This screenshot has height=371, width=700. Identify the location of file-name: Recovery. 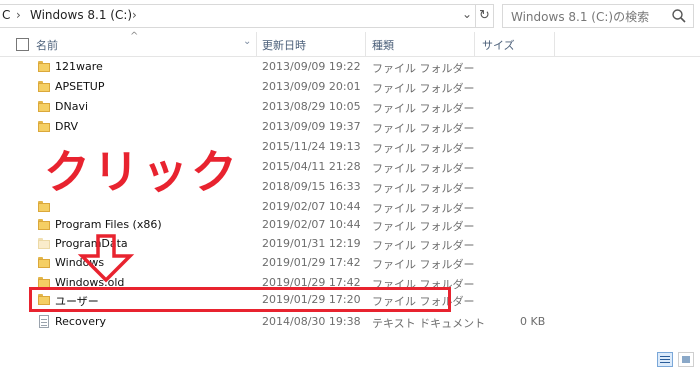
(80, 321).